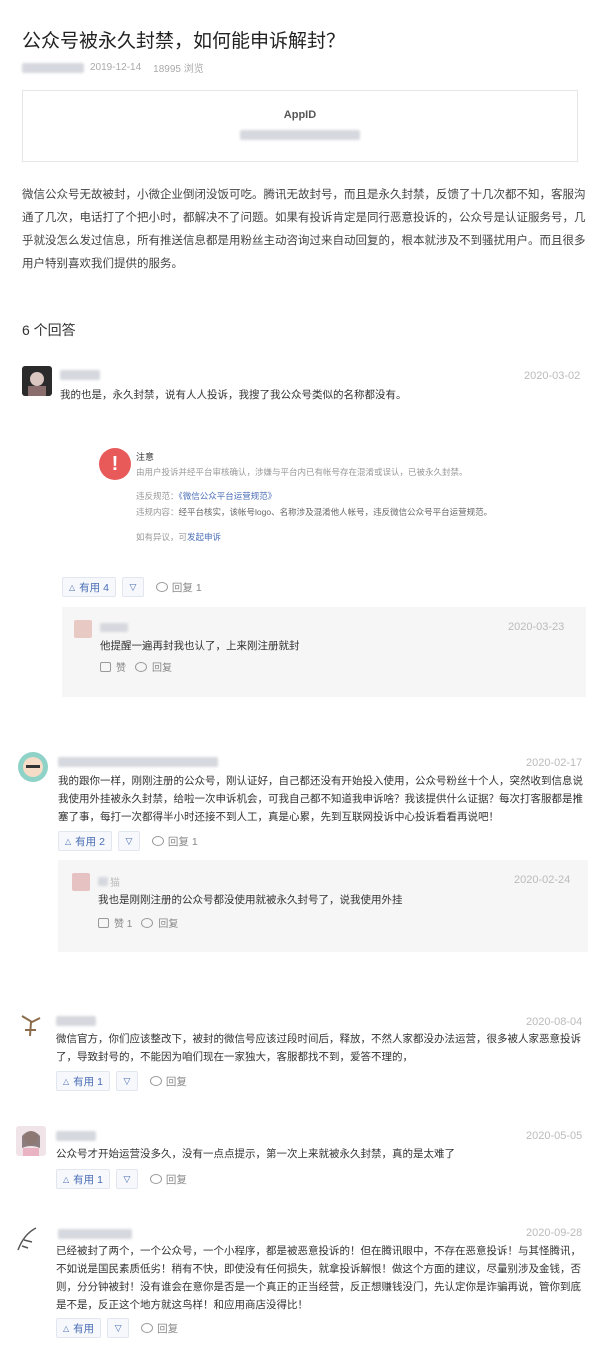 The width and height of the screenshot is (615, 1370). What do you see at coordinates (324, 652) in the screenshot?
I see `reply-box: 2020-03-23 他提醒一遍再封我也认了，上来刚注册就封 赞 回复` at bounding box center [324, 652].